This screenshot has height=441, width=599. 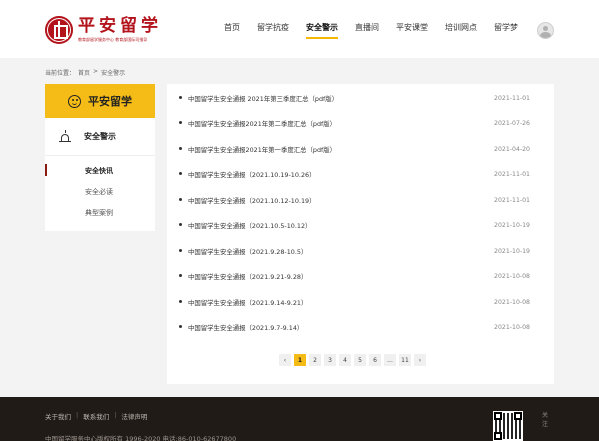 What do you see at coordinates (74, 101) in the screenshot?
I see `smiley-icon` at bounding box center [74, 101].